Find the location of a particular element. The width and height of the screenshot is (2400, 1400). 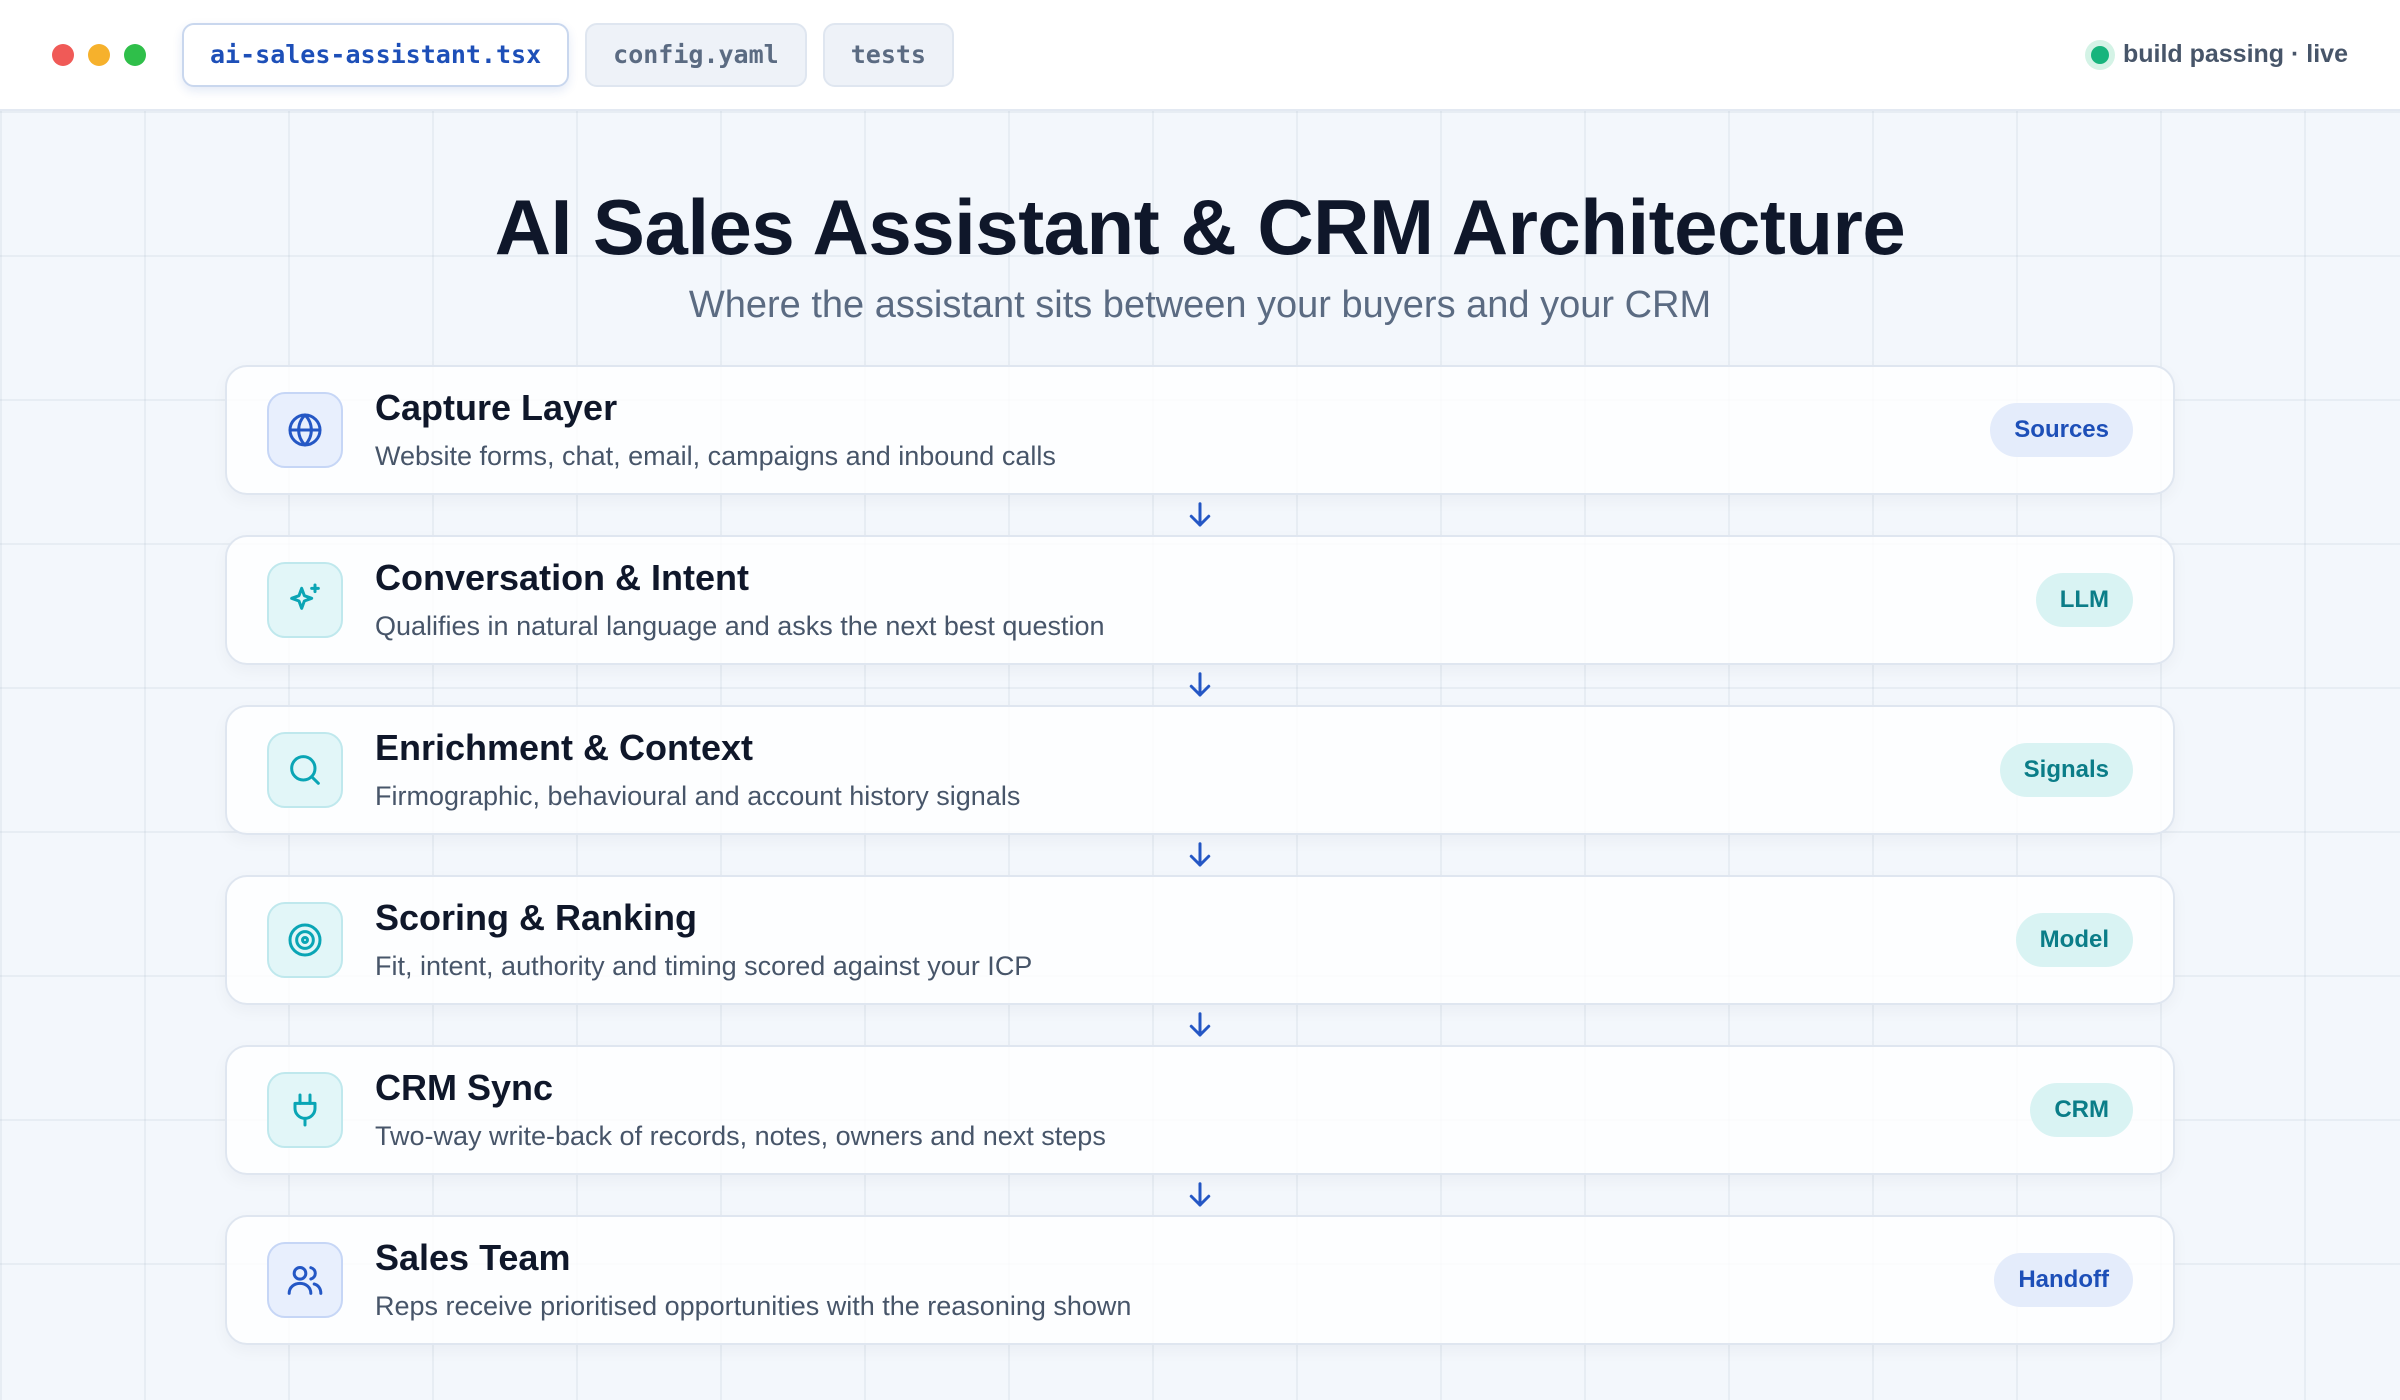

tab-config-yaml: config.yaml is located at coordinates (696, 54).